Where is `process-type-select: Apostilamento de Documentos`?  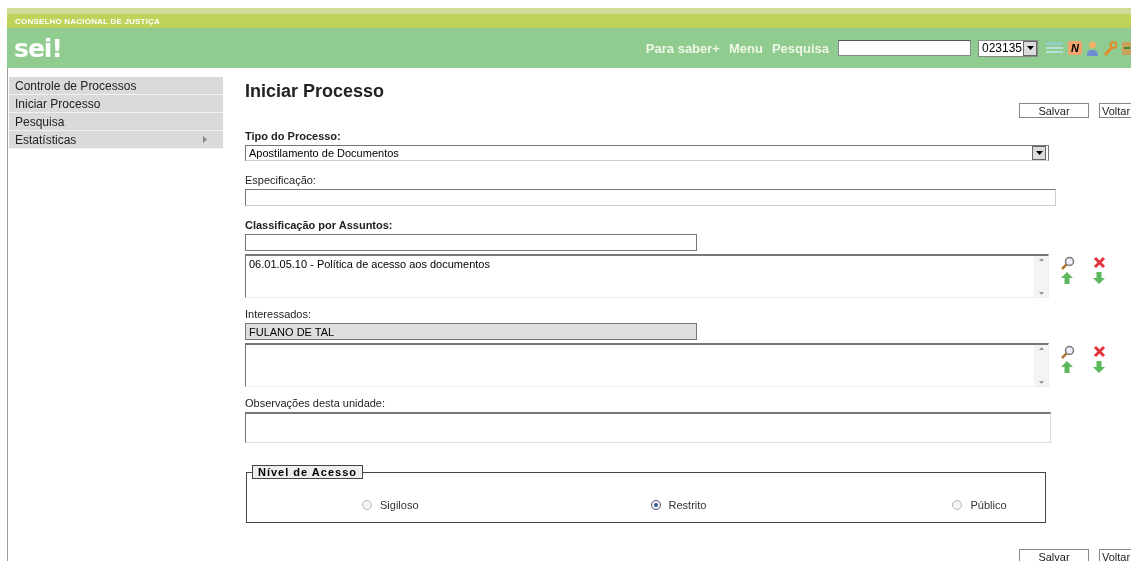 process-type-select: Apostilamento de Documentos is located at coordinates (647, 153).